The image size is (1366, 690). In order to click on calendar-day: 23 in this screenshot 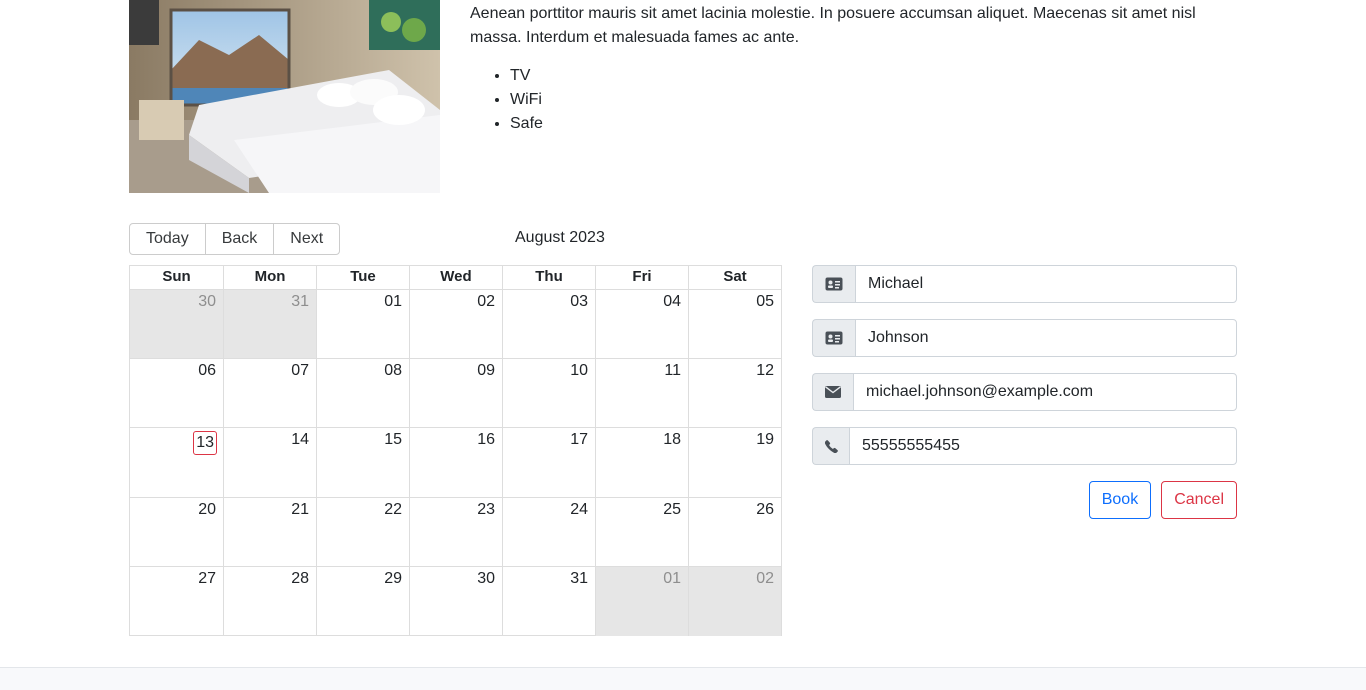, I will do `click(455, 532)`.